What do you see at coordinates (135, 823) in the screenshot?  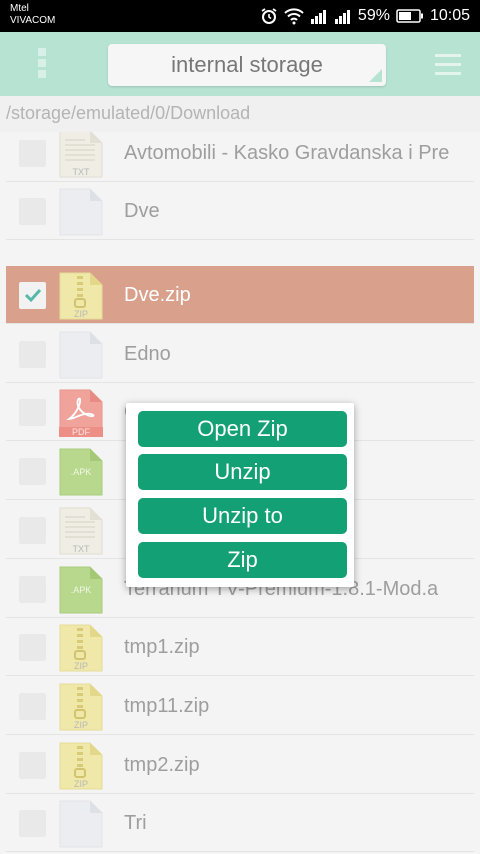 I see `file-name: Tri` at bounding box center [135, 823].